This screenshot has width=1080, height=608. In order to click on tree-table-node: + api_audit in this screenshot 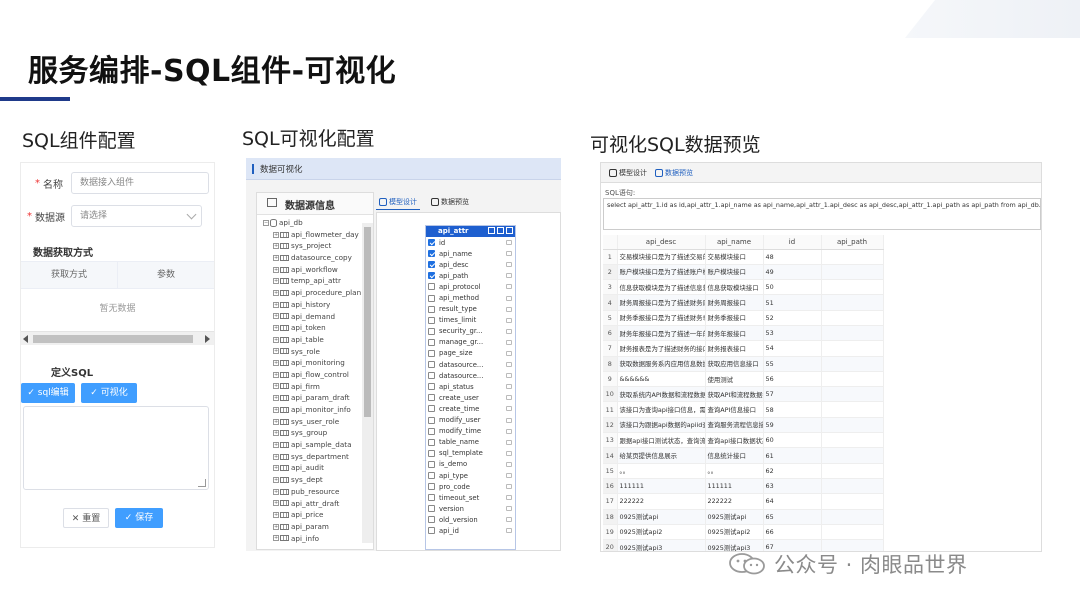, I will do `click(310, 468)`.